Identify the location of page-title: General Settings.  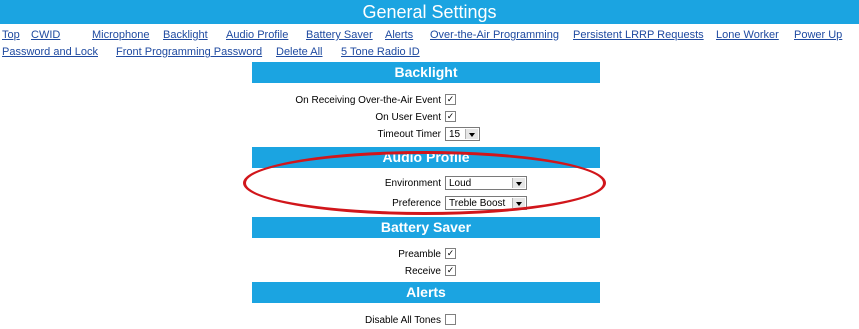
(429, 12).